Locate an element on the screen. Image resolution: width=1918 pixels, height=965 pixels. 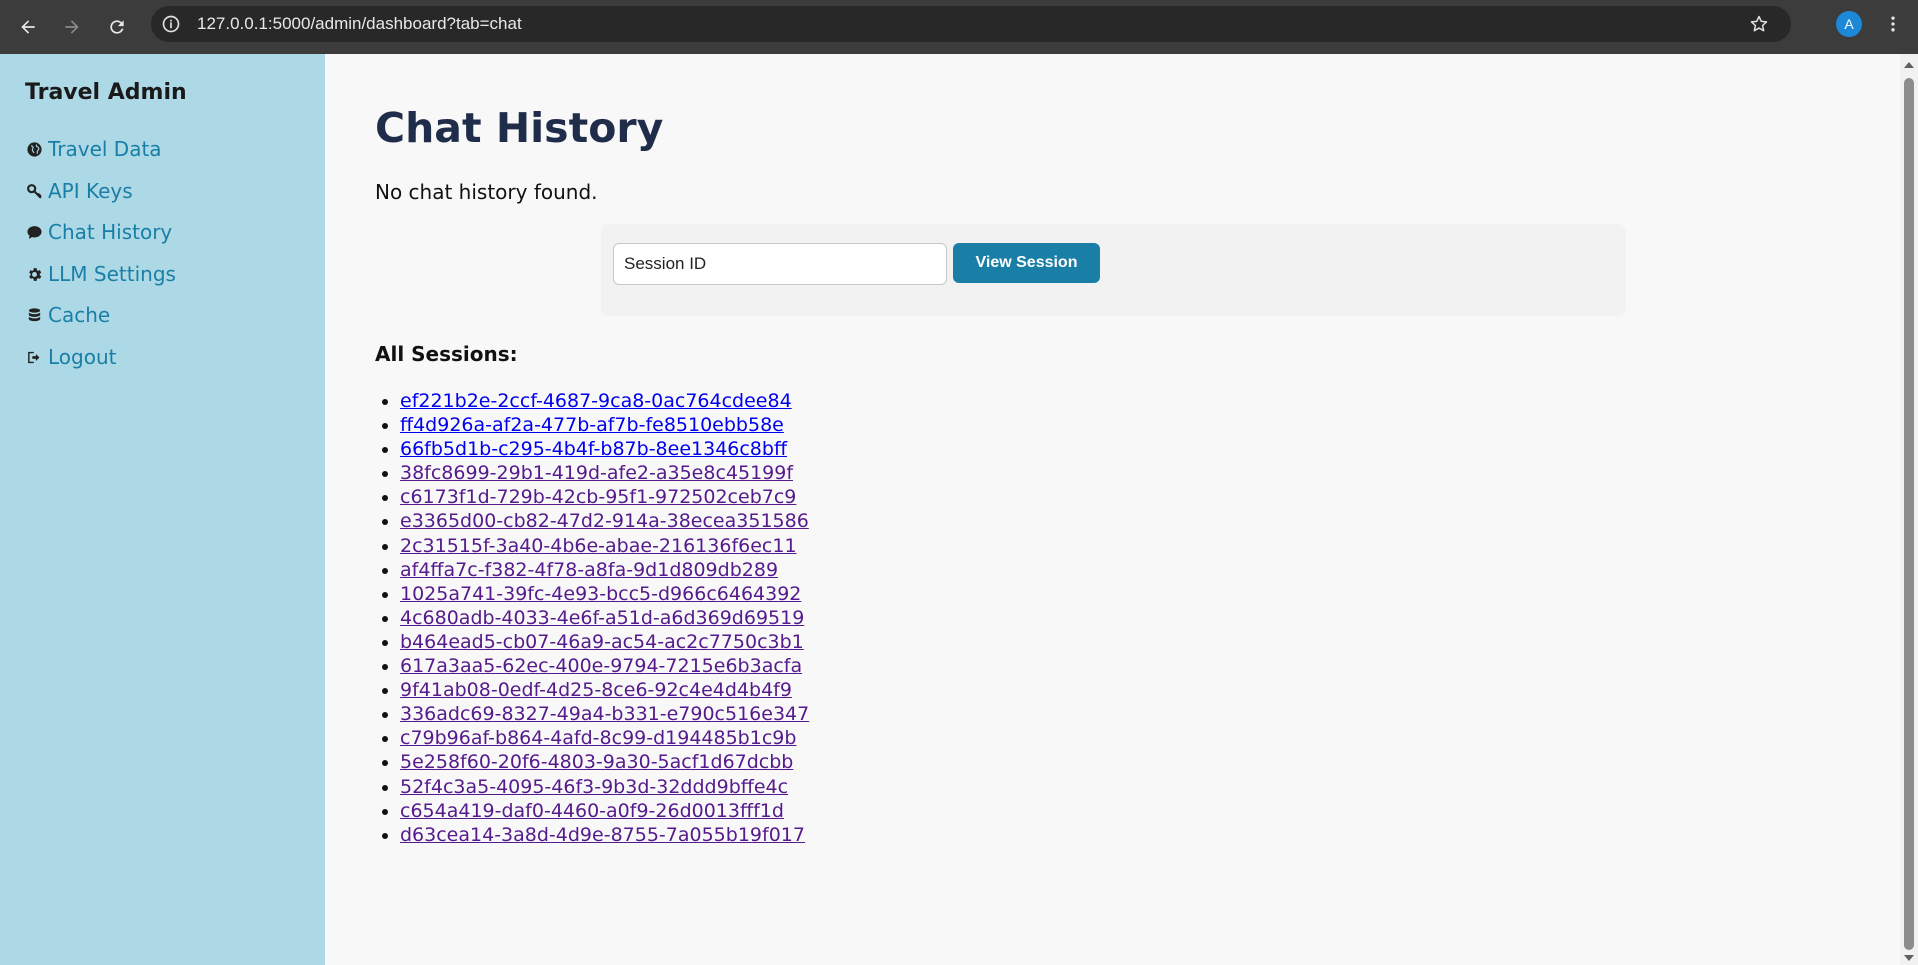
sidebar-item-llm-settings: LLM Settings is located at coordinates (100, 274).